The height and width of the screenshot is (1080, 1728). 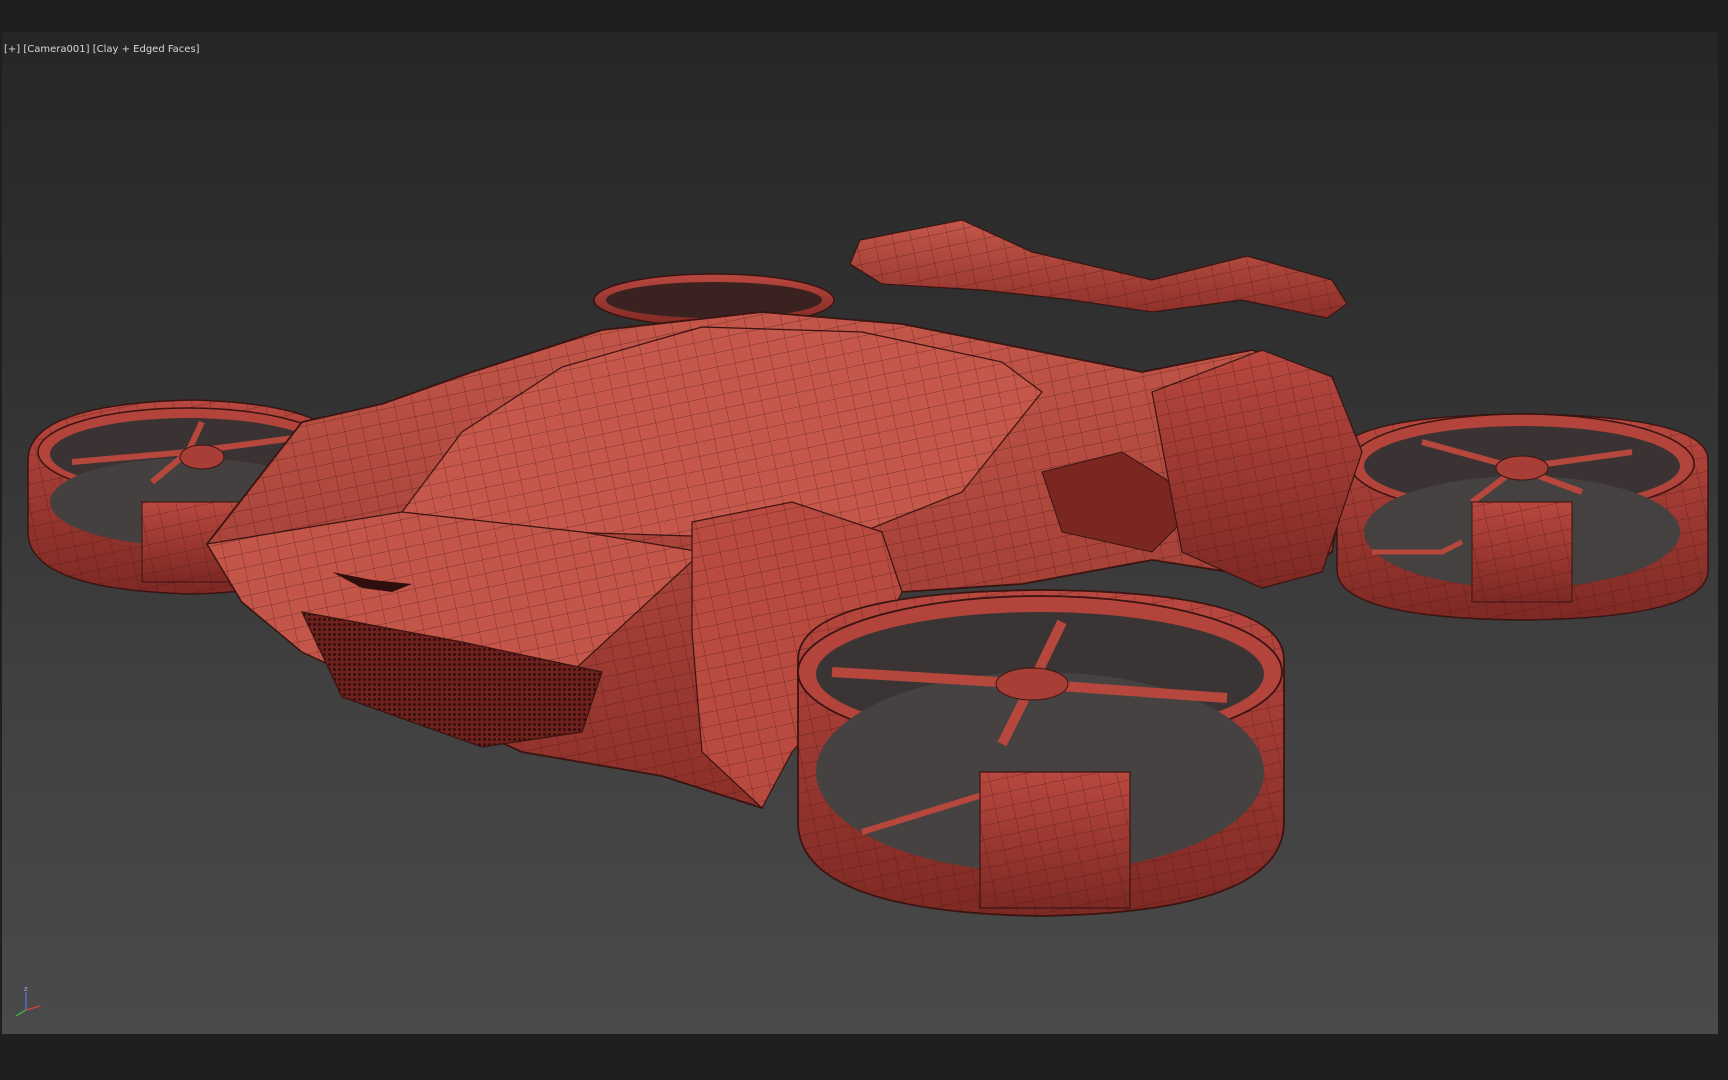 What do you see at coordinates (28, 1002) in the screenshot?
I see `axis-gizmo: z` at bounding box center [28, 1002].